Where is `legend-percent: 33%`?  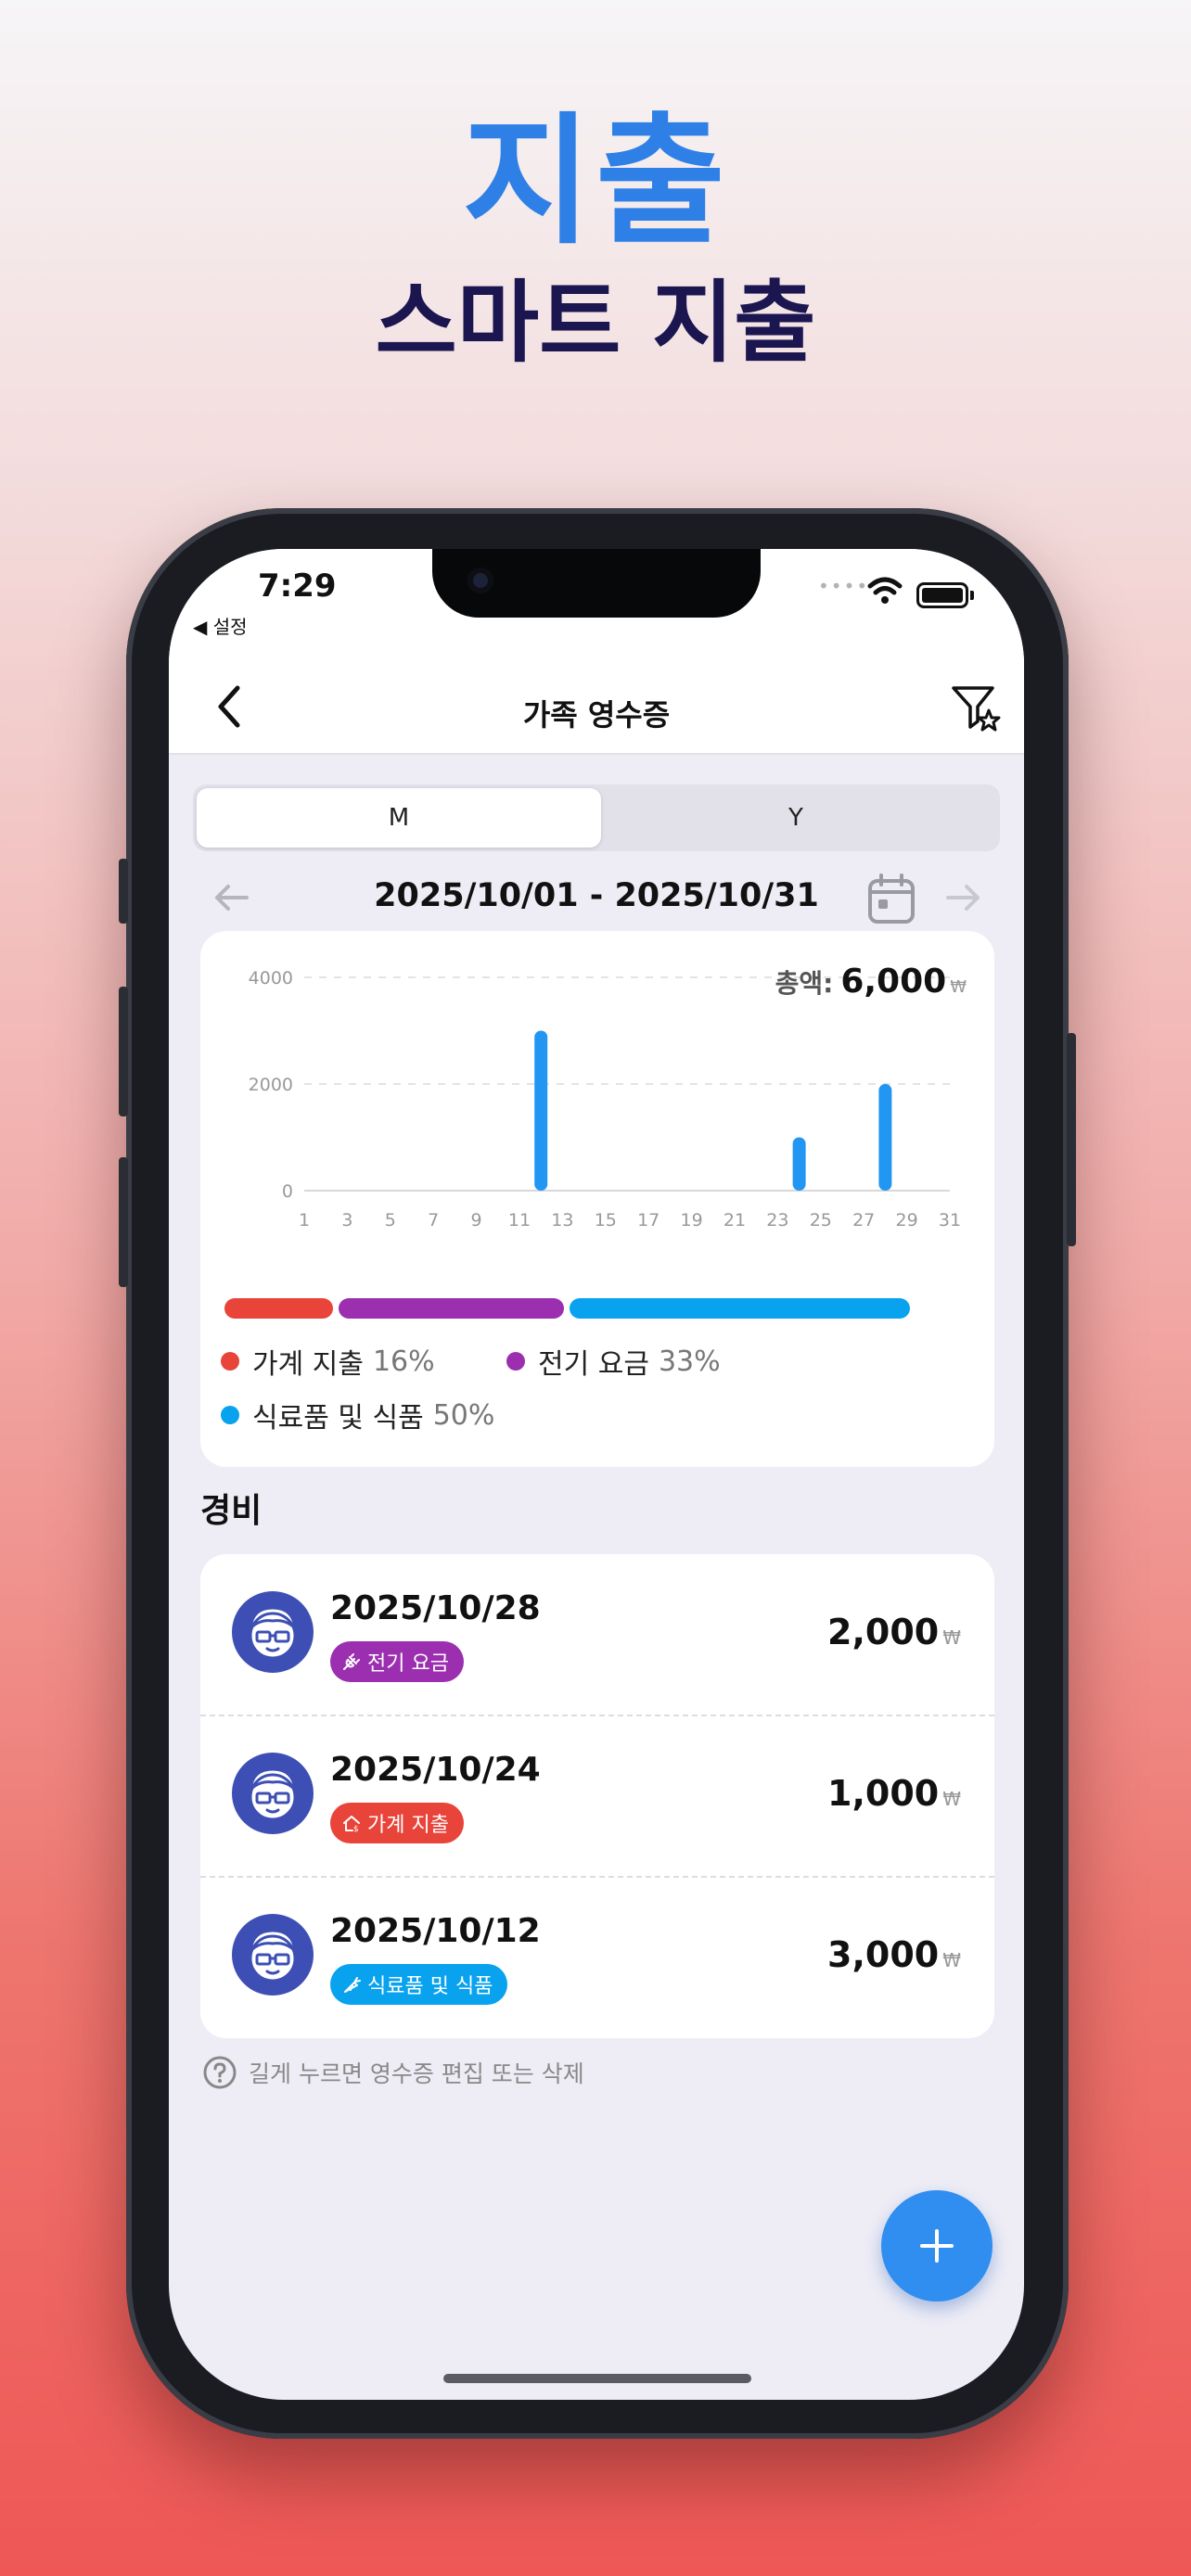 legend-percent: 33% is located at coordinates (689, 1361).